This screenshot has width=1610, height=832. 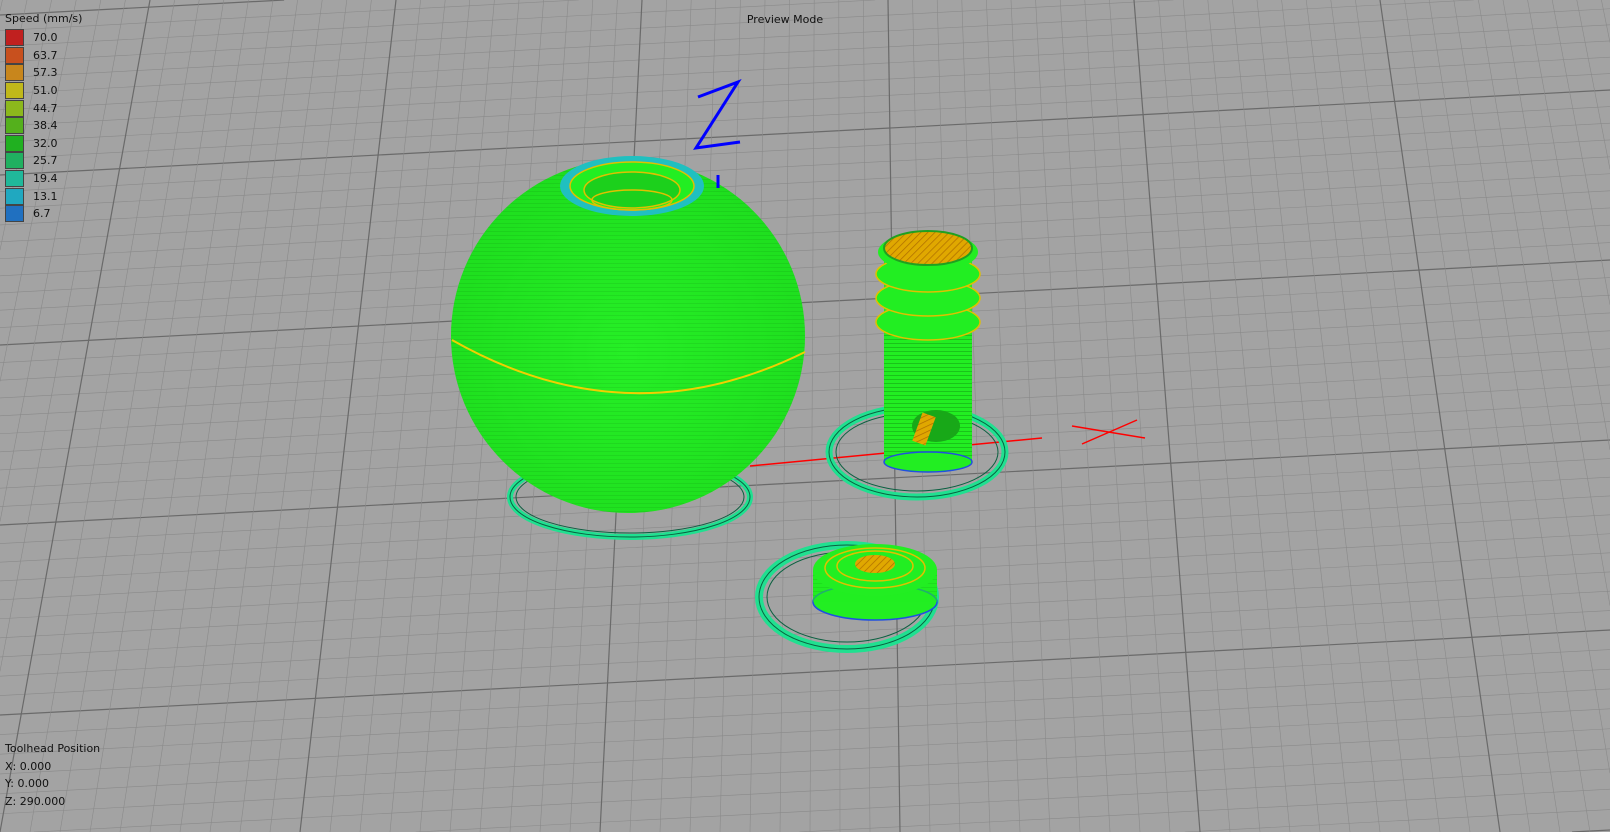 I want to click on legend-value: 13.1, so click(x=45, y=196).